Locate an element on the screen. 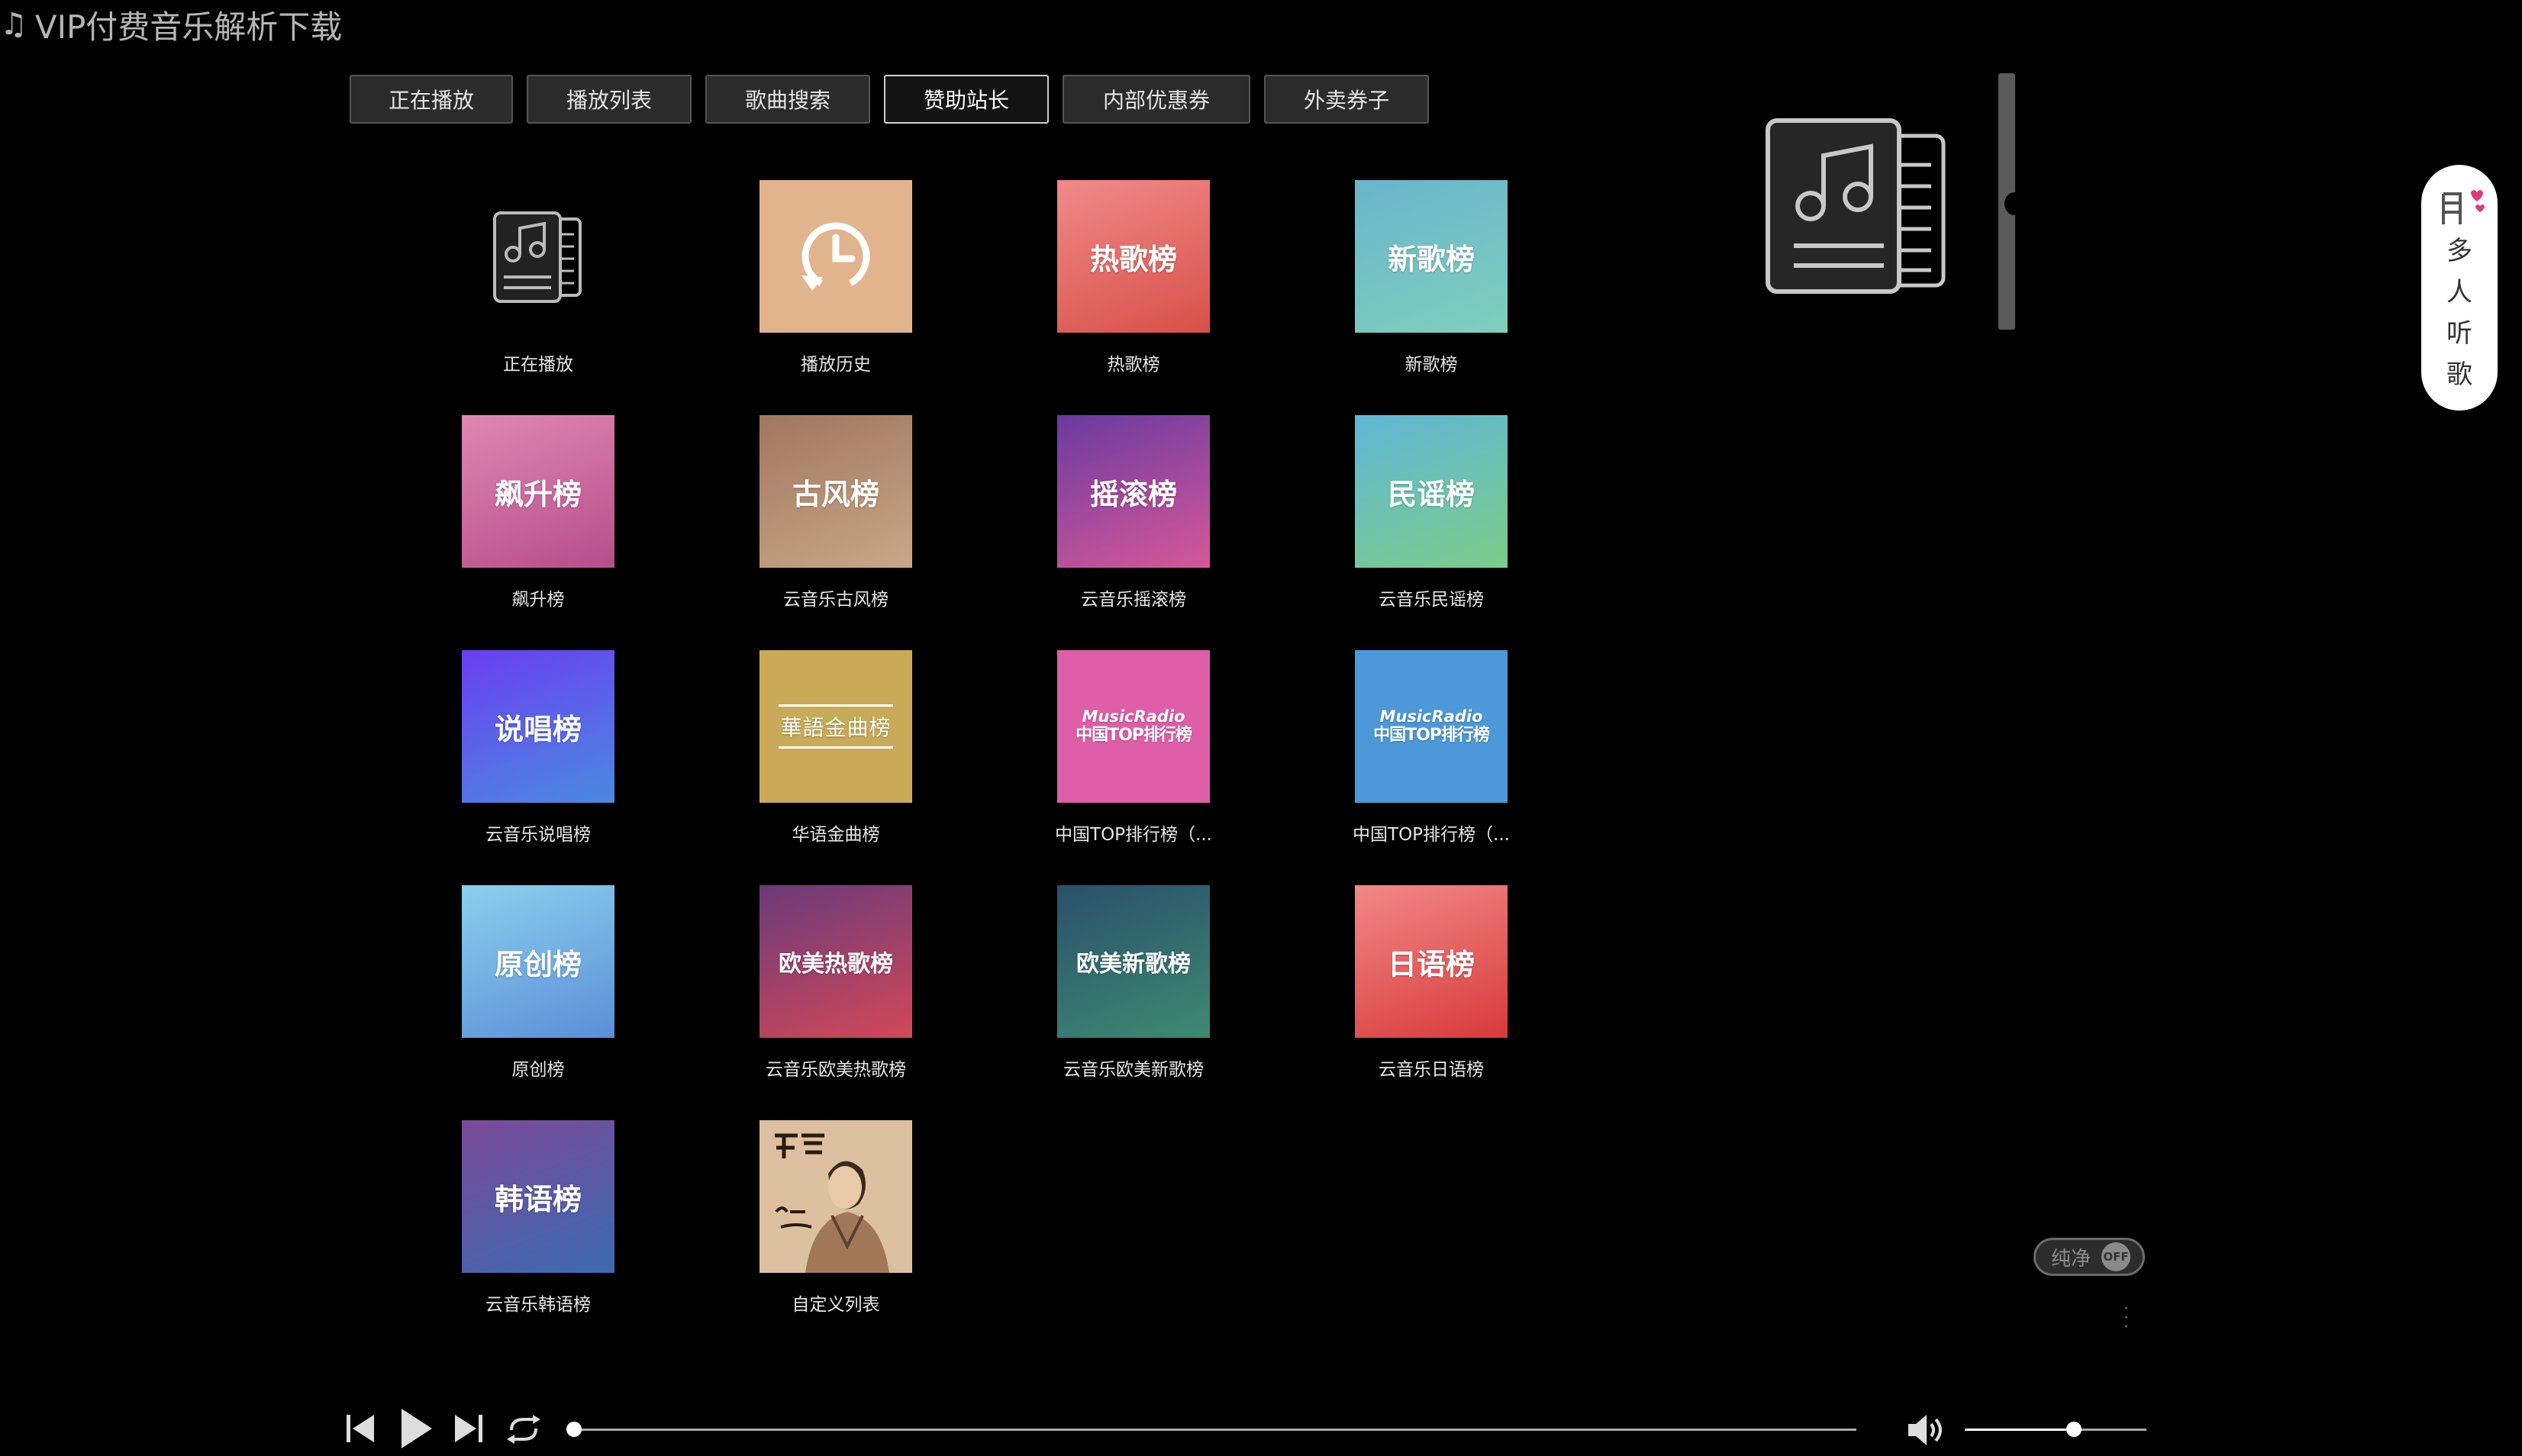 The height and width of the screenshot is (1456, 2522). playlist-item: 播放历史 is located at coordinates (836, 297).